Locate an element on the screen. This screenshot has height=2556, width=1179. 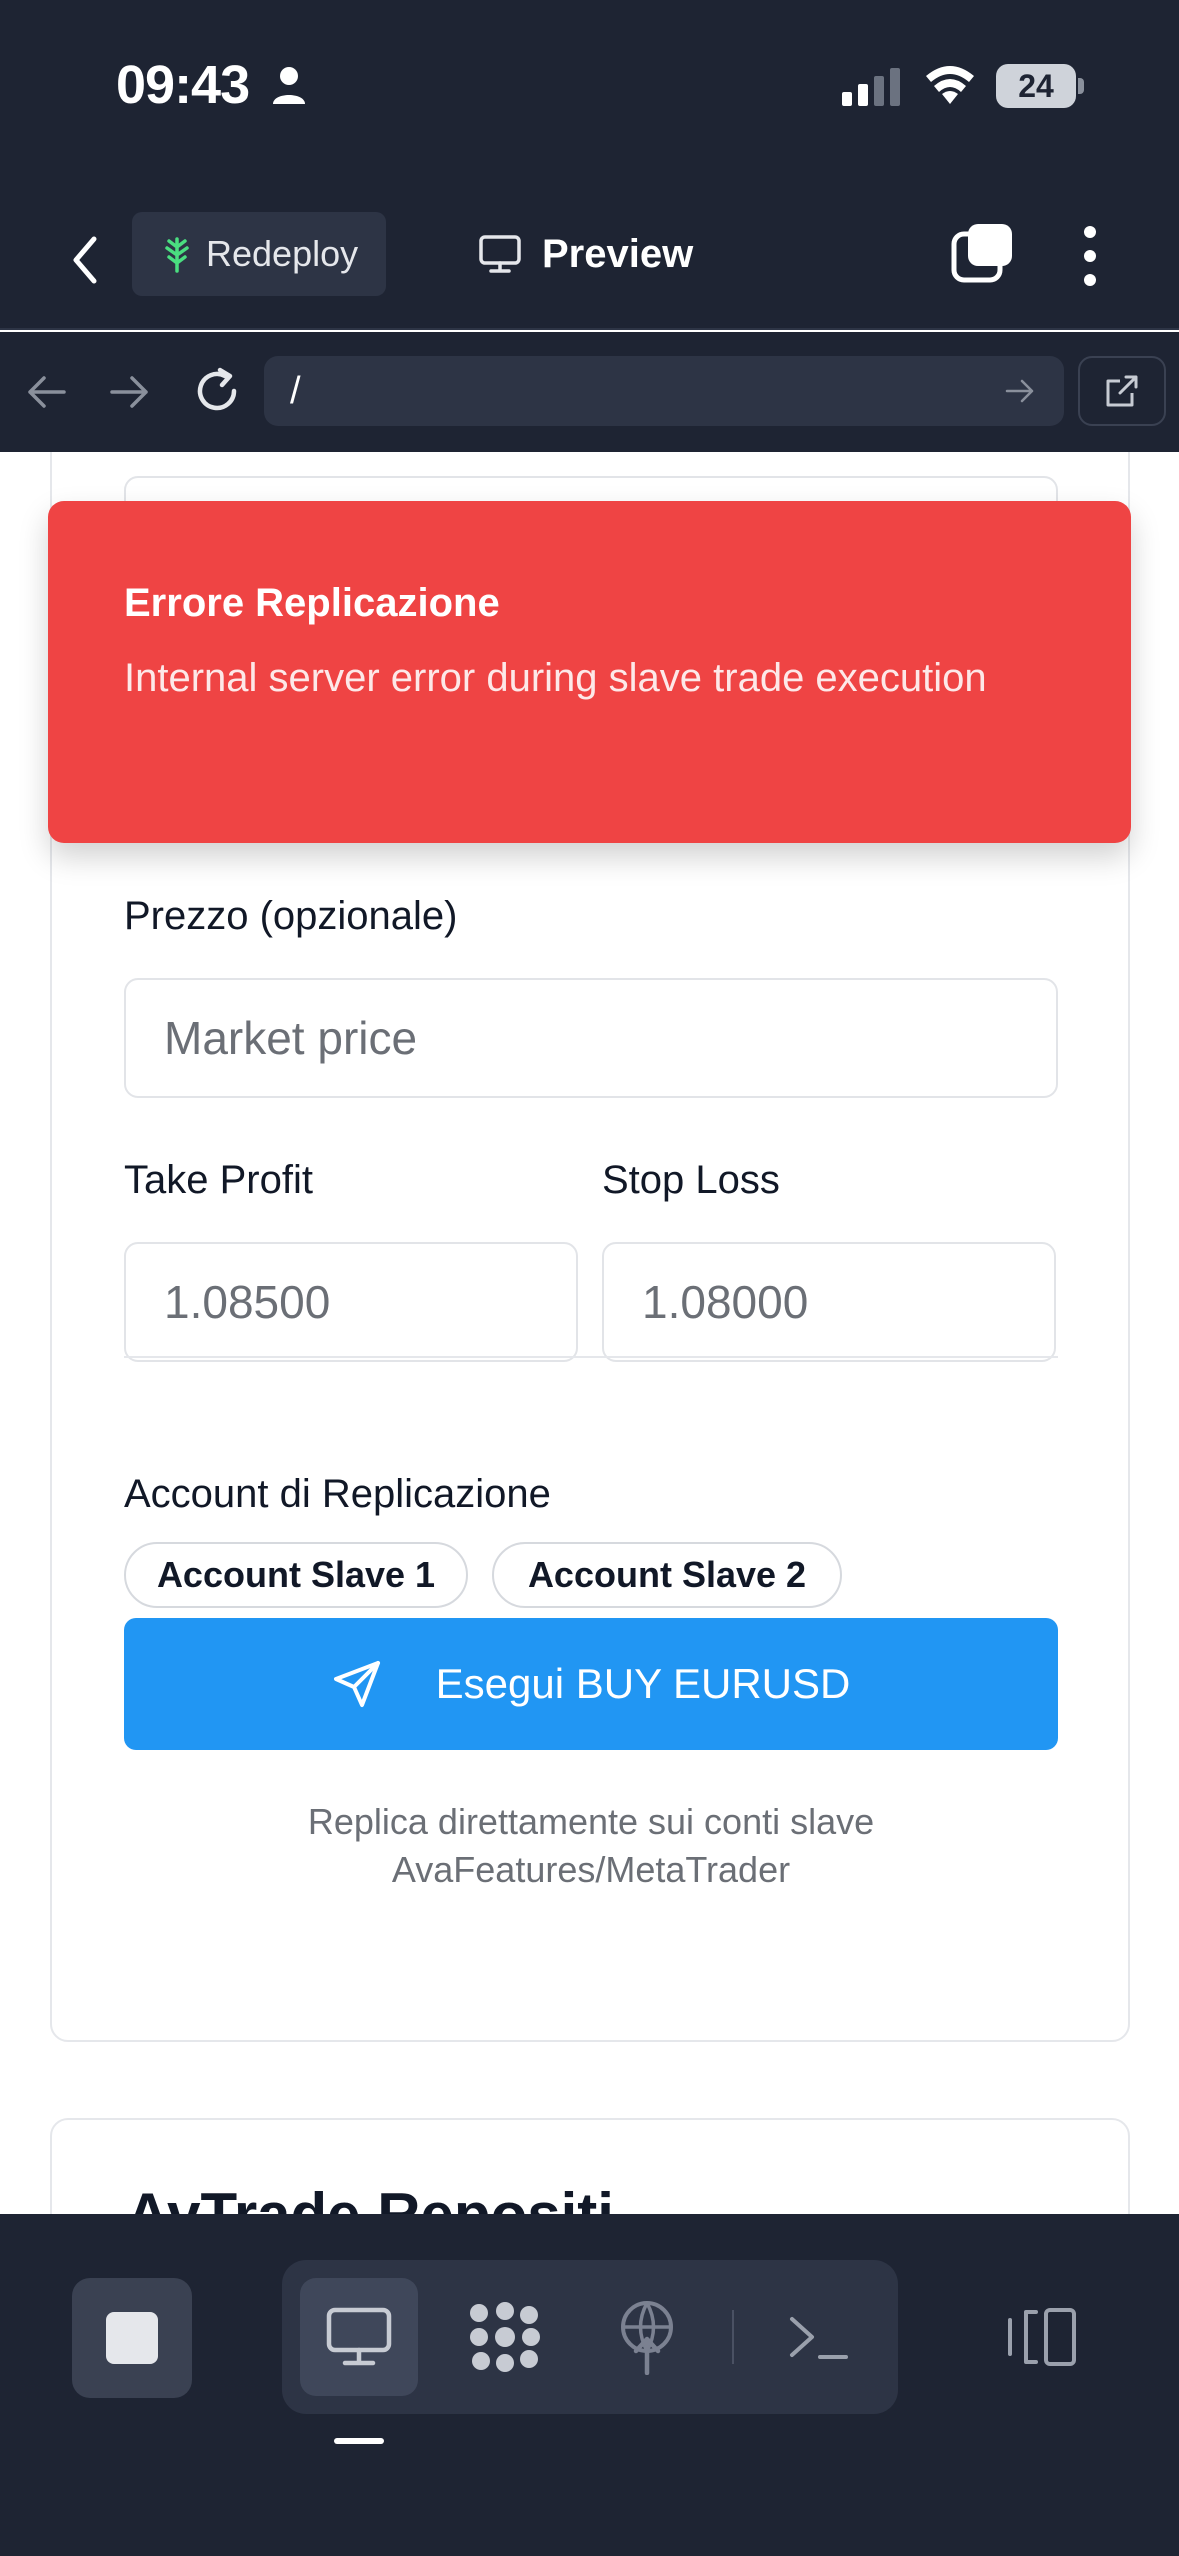
take-profit-label: Take Profit is located at coordinates (218, 1180).